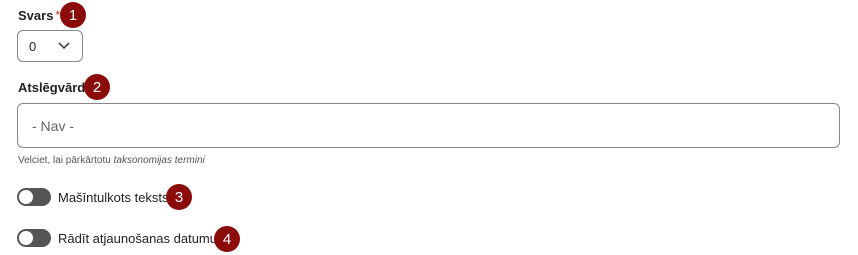  What do you see at coordinates (34, 238) in the screenshot?
I see `show-update-date-toggle` at bounding box center [34, 238].